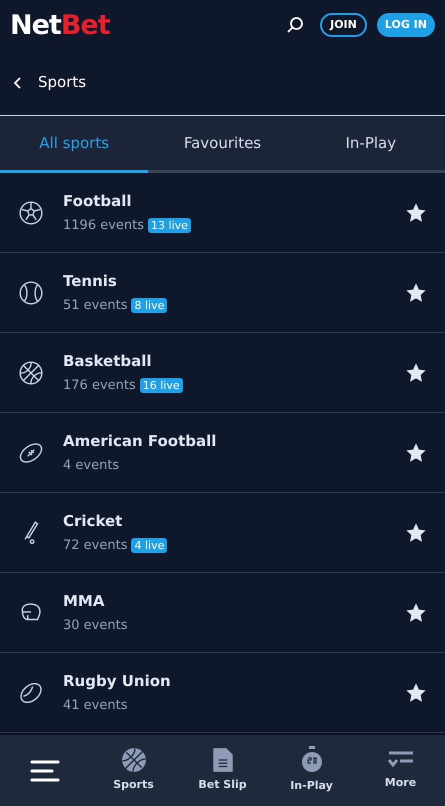 The image size is (445, 806). What do you see at coordinates (91, 466) in the screenshot?
I see `event-count: 4 events` at bounding box center [91, 466].